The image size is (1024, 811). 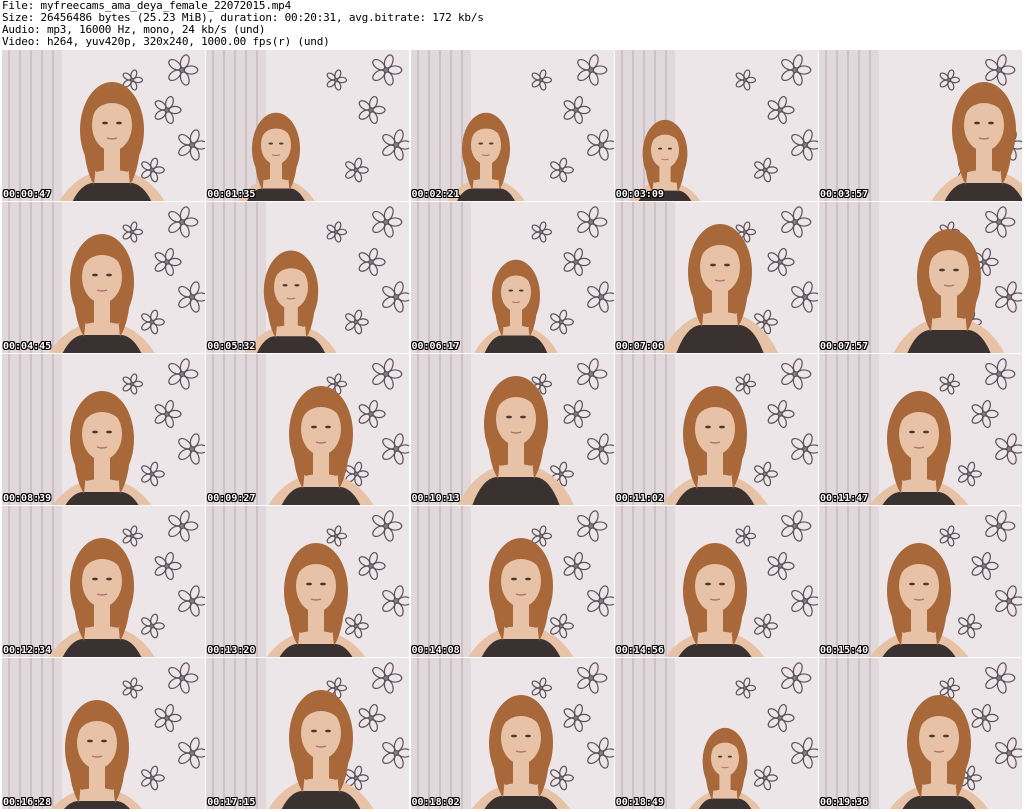 I want to click on video-thumbnail: 00:01:35, so click(x=308, y=125).